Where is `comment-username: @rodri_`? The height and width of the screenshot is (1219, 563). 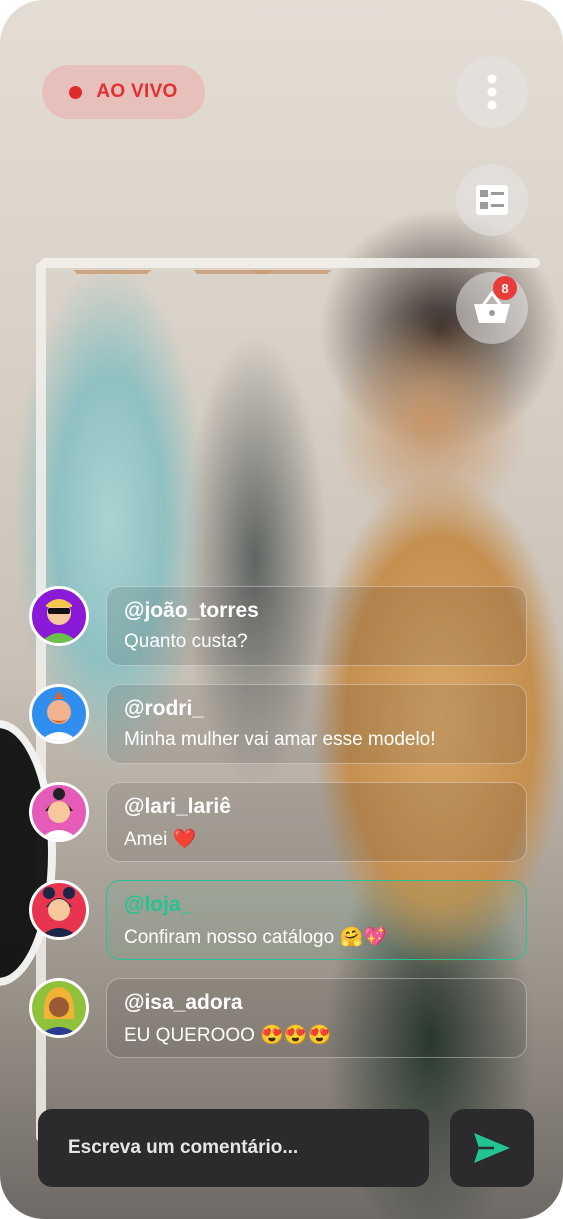
comment-username: @rodri_ is located at coordinates (164, 709).